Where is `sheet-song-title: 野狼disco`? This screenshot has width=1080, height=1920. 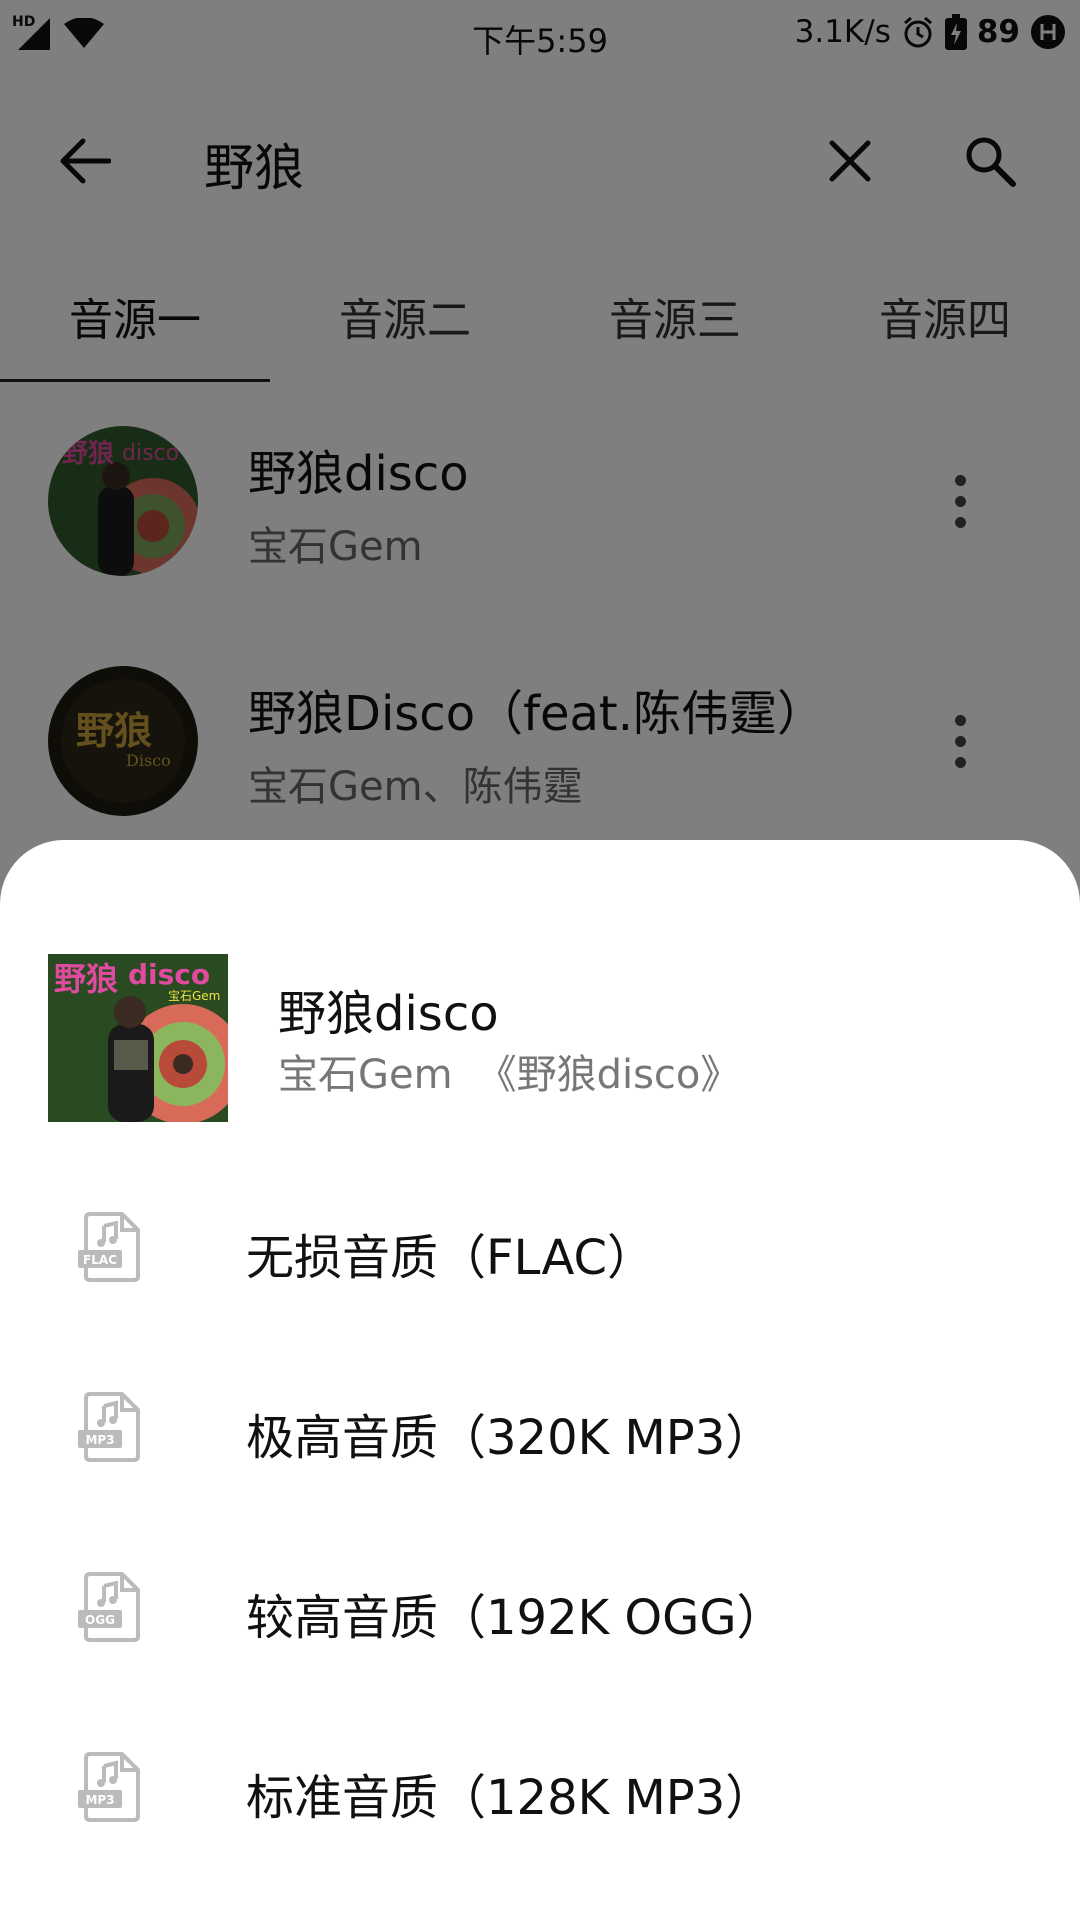
sheet-song-title: 野狼disco is located at coordinates (388, 1014).